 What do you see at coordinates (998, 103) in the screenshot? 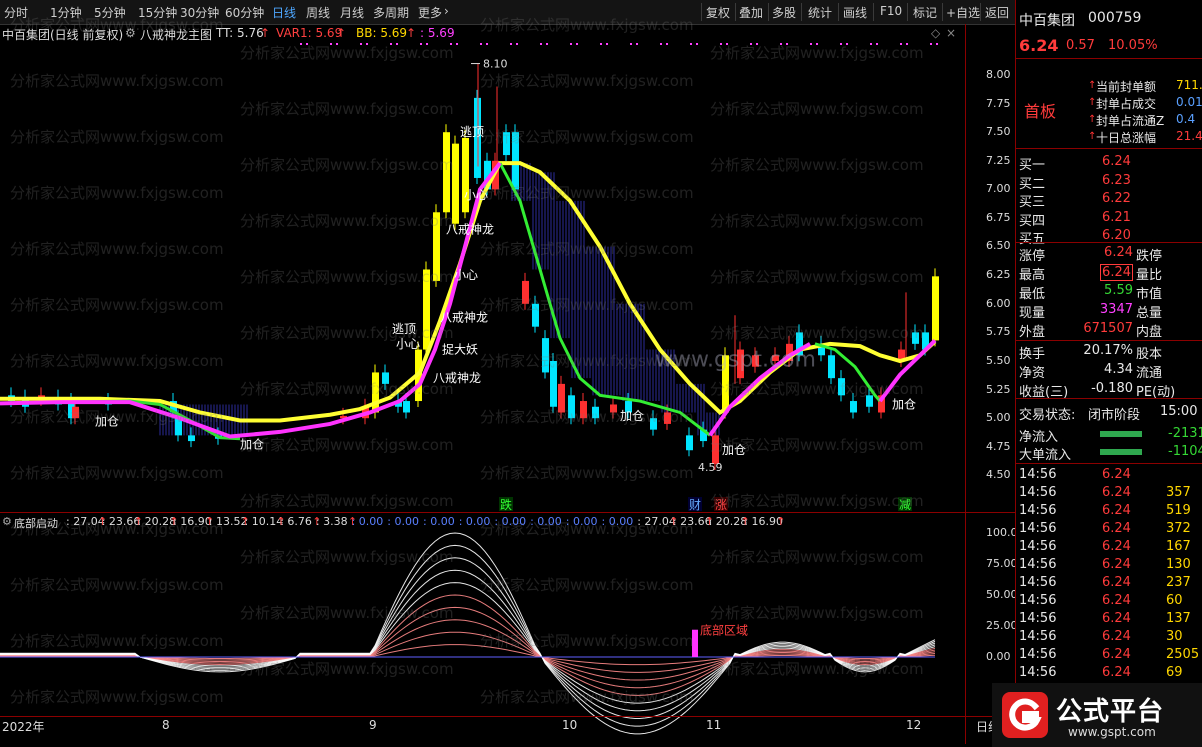
I see `price-tick-label: 7.75` at bounding box center [998, 103].